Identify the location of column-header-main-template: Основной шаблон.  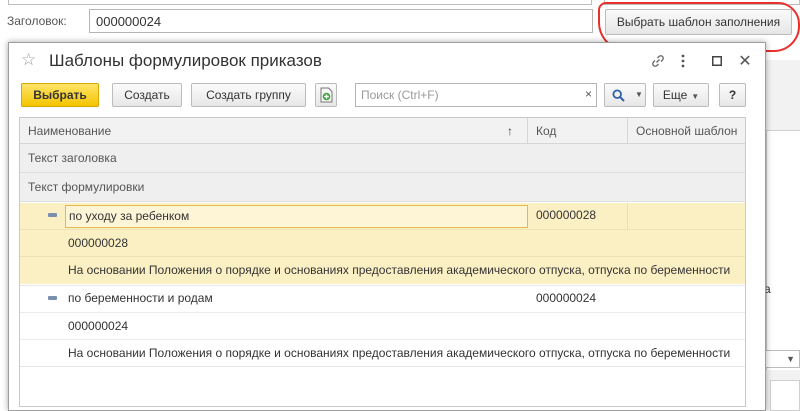
(682, 131).